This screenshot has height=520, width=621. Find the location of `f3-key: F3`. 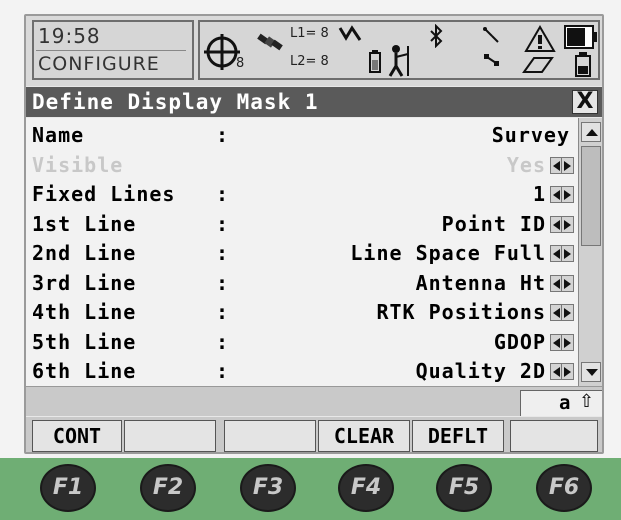

f3-key: F3 is located at coordinates (268, 488).